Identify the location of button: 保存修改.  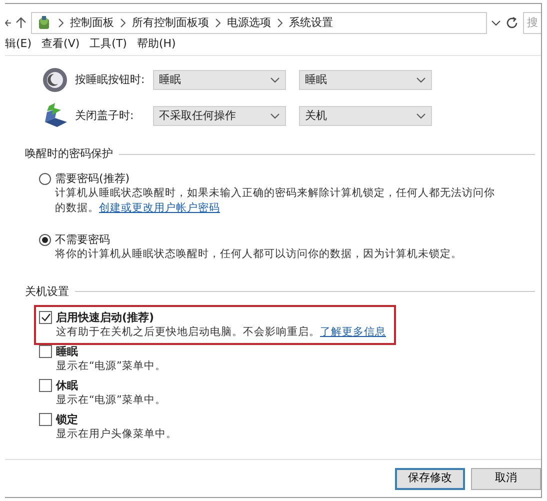
(430, 479).